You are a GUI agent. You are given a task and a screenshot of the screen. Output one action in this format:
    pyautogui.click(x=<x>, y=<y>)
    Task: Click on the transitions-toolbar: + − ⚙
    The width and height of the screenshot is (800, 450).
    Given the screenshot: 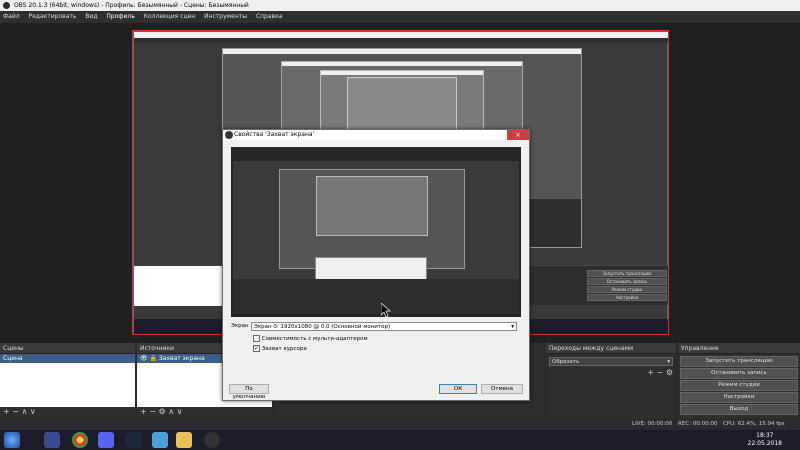 What is the action you would take?
    pyautogui.click(x=611, y=372)
    